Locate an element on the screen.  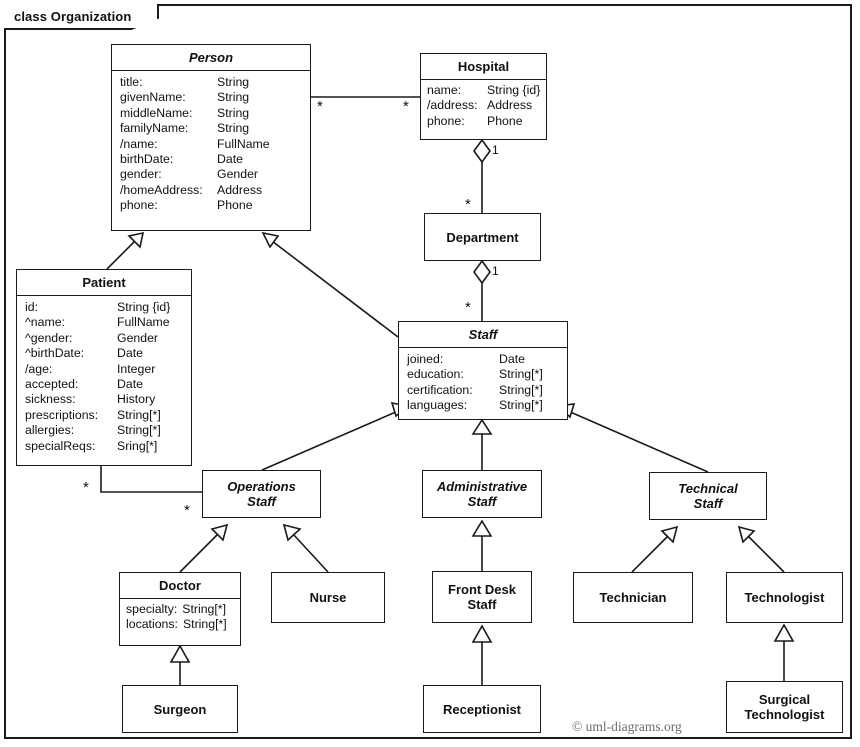
class-technical-staff: Technical Staff is located at coordinates (708, 496).